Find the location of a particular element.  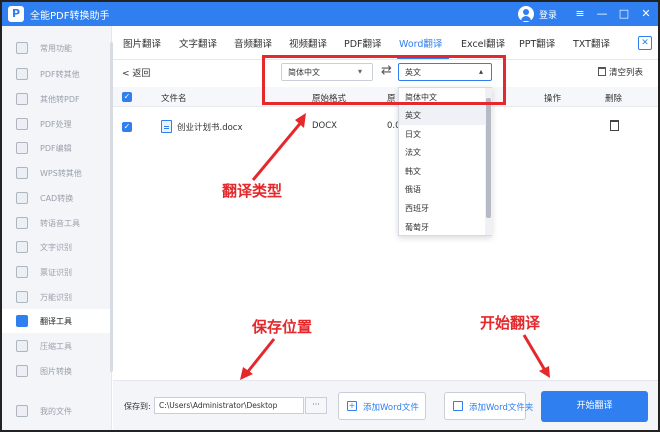

target-language-dropdown: 简体中文 英文 日文 法文 韩文 俄语 西班牙 葡萄牙 is located at coordinates (445, 161).